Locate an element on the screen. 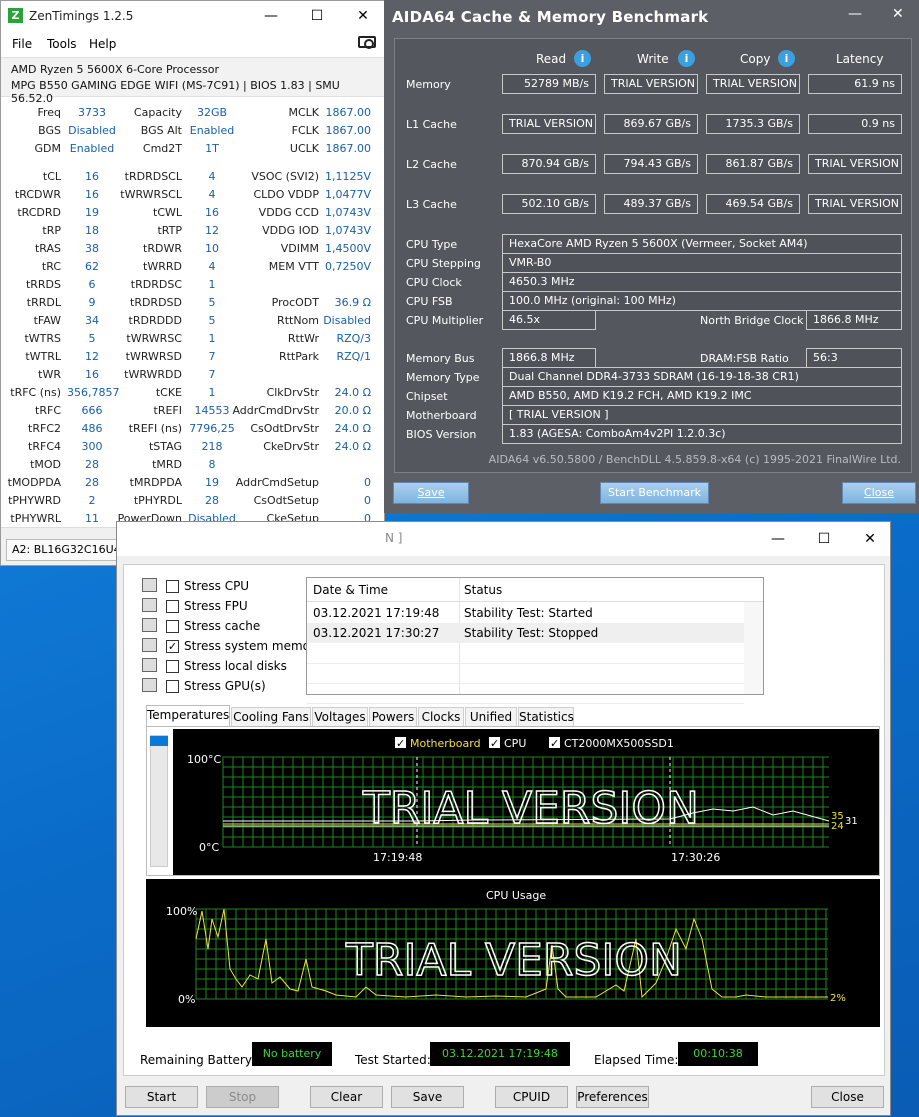 This screenshot has width=919, height=1117. cpuid-button: CPUID is located at coordinates (531, 1097).